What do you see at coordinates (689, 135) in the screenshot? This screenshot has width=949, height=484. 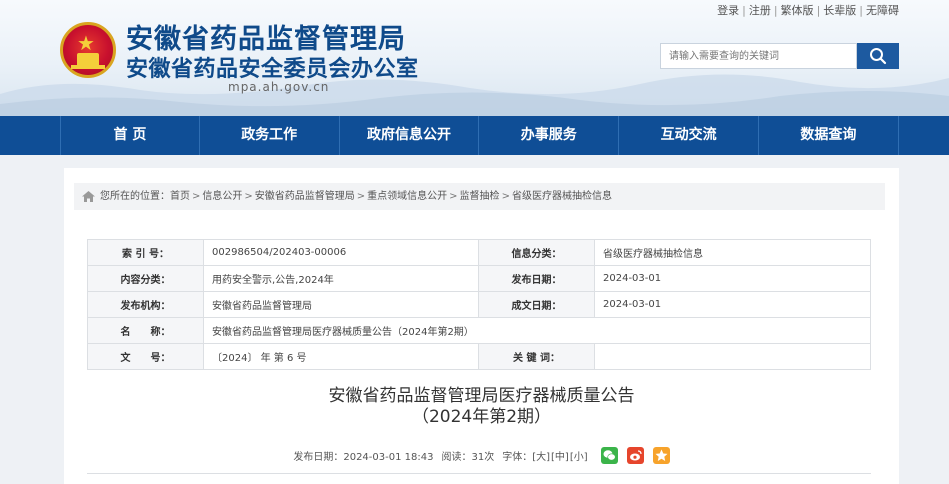 I see `nav-item-interaction: 互动交流` at bounding box center [689, 135].